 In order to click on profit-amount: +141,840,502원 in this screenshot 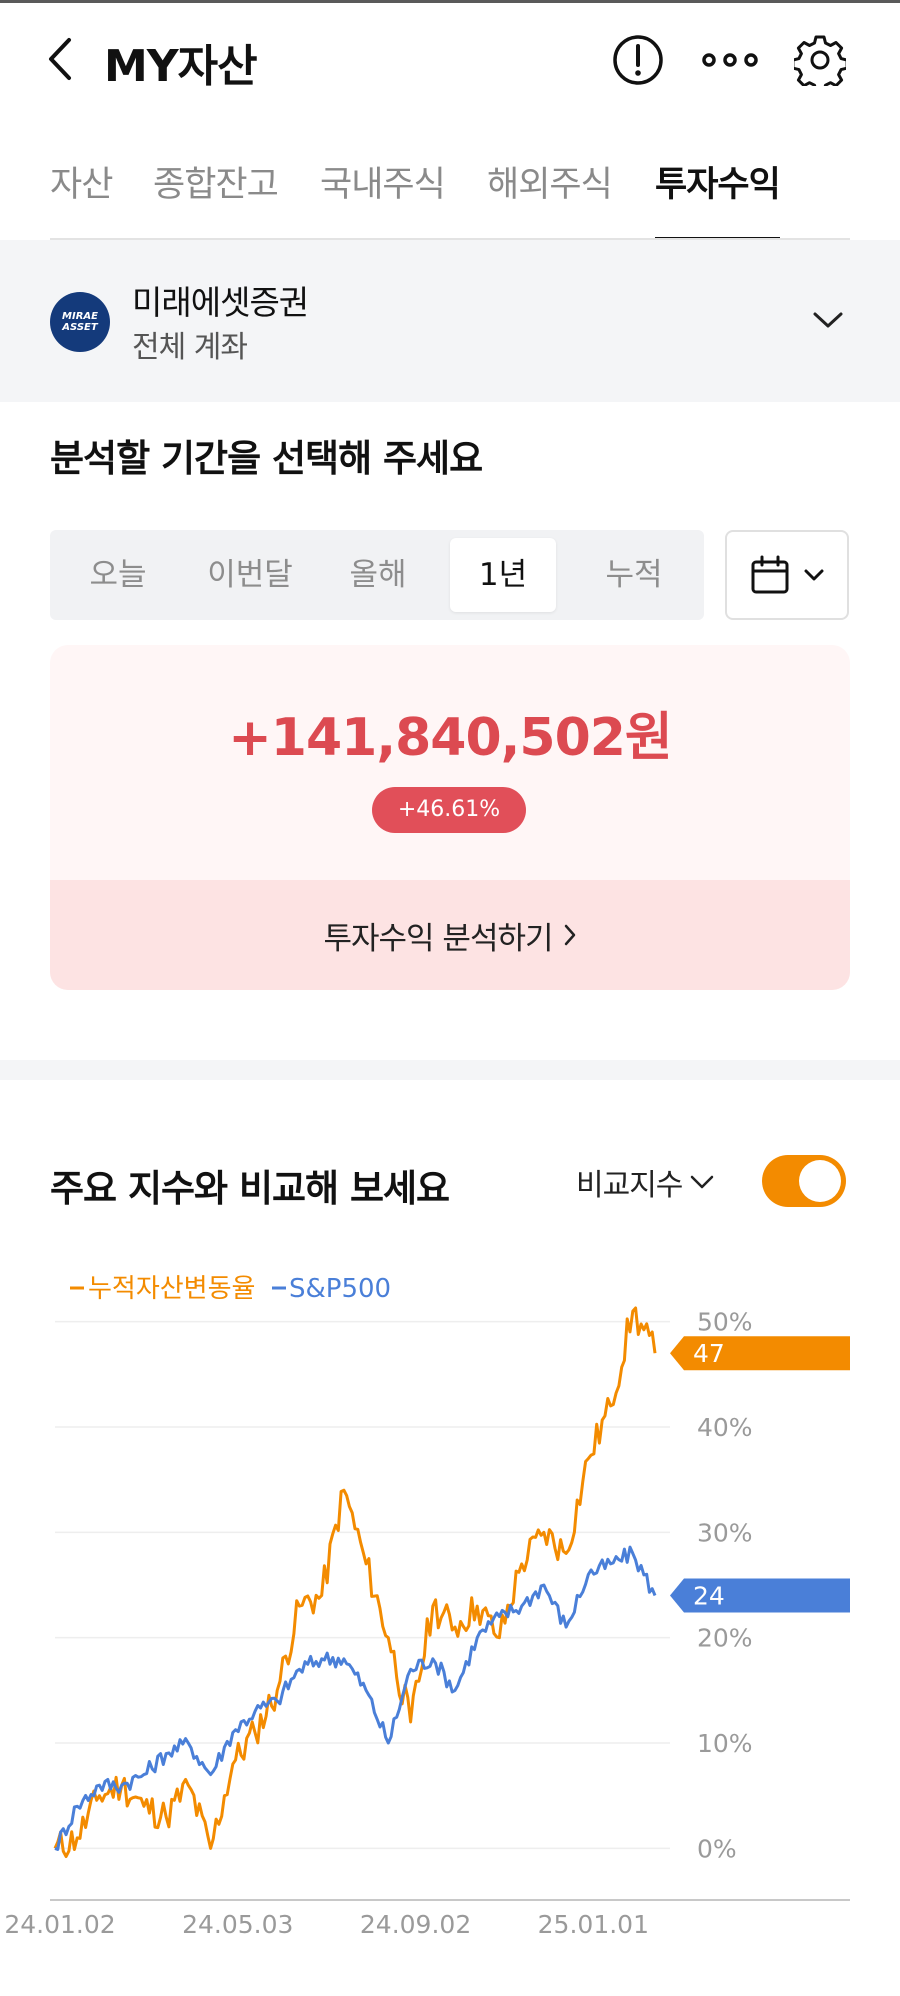, I will do `click(450, 738)`.